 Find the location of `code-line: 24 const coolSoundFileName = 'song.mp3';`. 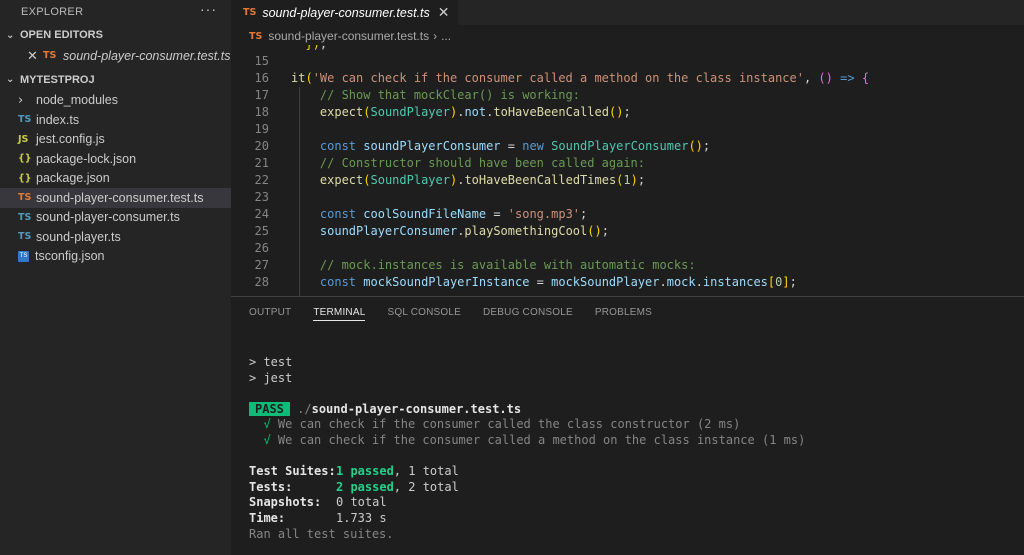

code-line: 24 const coolSoundFileName = 'song.mp3'; is located at coordinates (627, 214).